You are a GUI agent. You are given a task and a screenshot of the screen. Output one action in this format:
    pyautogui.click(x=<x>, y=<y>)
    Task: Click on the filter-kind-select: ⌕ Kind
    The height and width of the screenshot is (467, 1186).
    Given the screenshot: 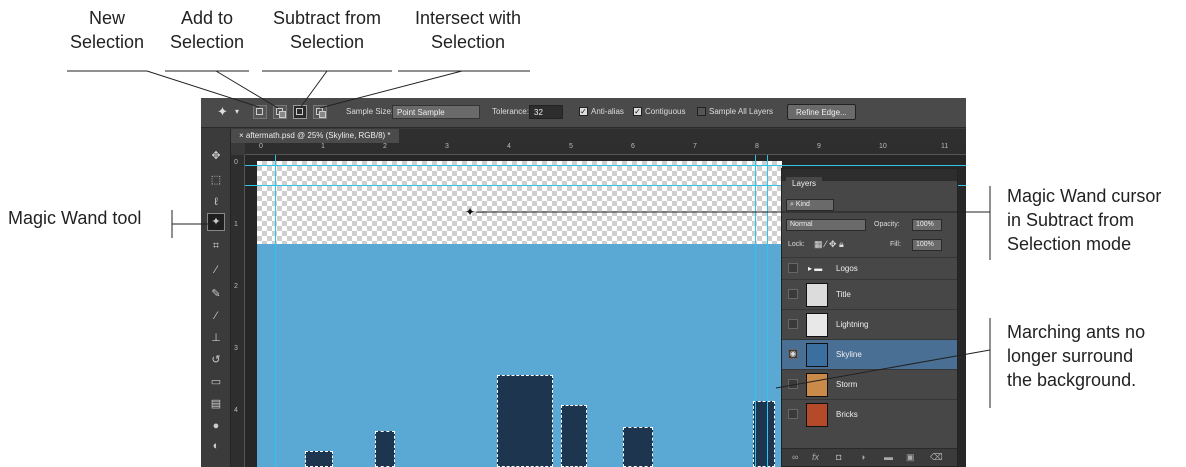 What is the action you would take?
    pyautogui.click(x=810, y=205)
    